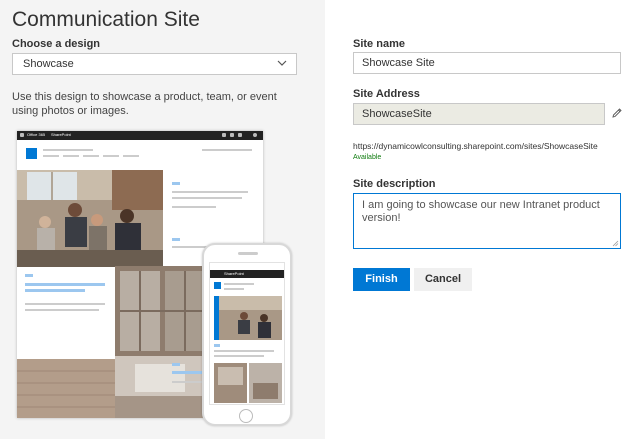  I want to click on site-name-input: Showcase Site, so click(487, 63).